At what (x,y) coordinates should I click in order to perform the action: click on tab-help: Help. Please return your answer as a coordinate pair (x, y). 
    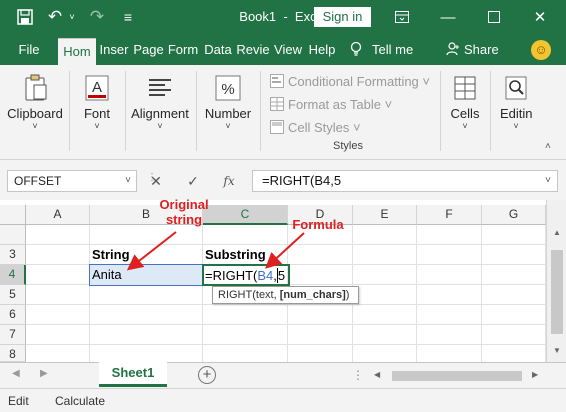
    Looking at the image, I should click on (322, 49).